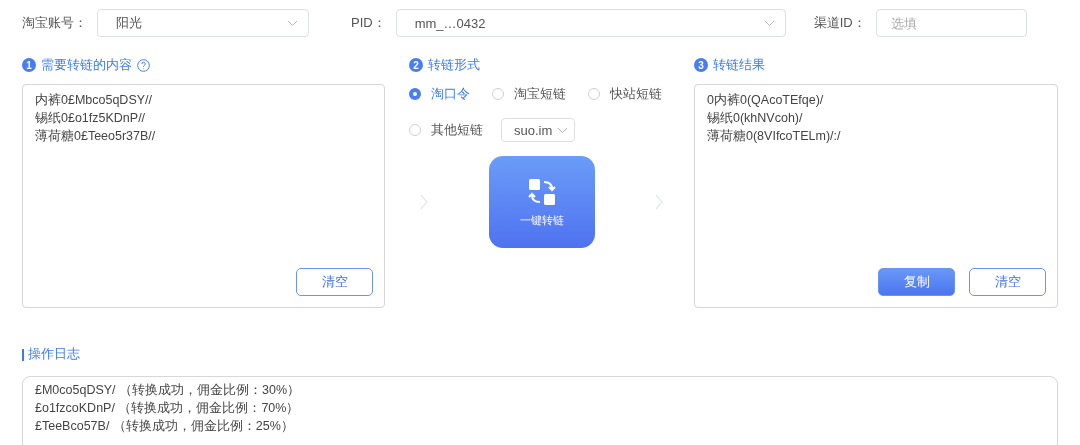  Describe the element at coordinates (774, 136) in the screenshot. I see `result-line: 薄荷糖0(8VIfcoTELm)/:/` at that location.